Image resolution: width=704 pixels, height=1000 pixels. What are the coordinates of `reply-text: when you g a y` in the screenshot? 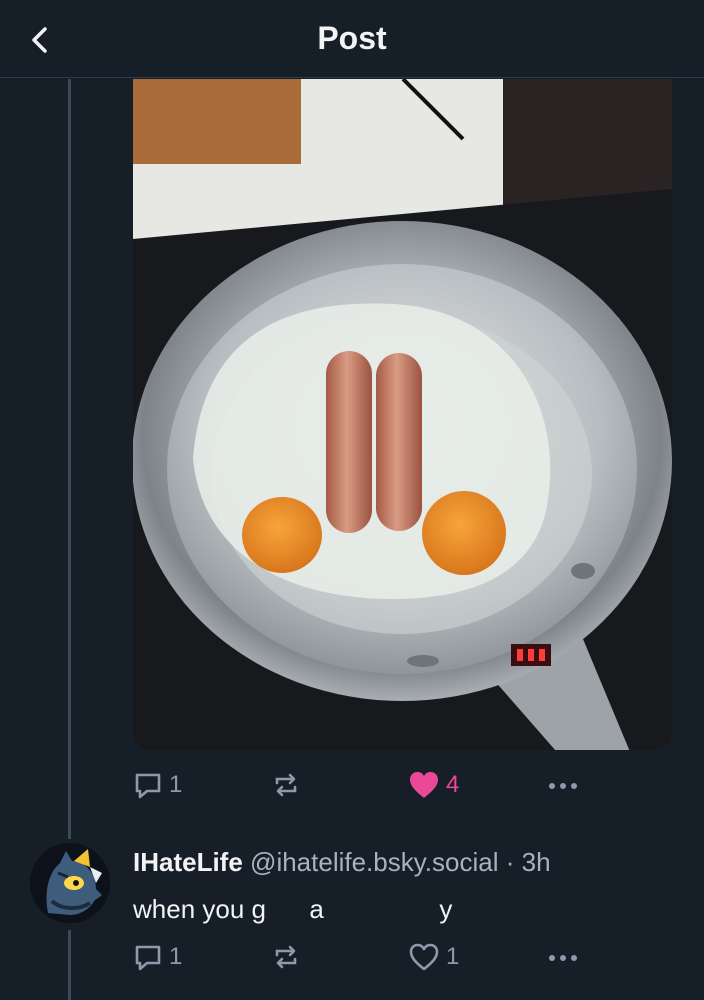 It's located at (293, 909).